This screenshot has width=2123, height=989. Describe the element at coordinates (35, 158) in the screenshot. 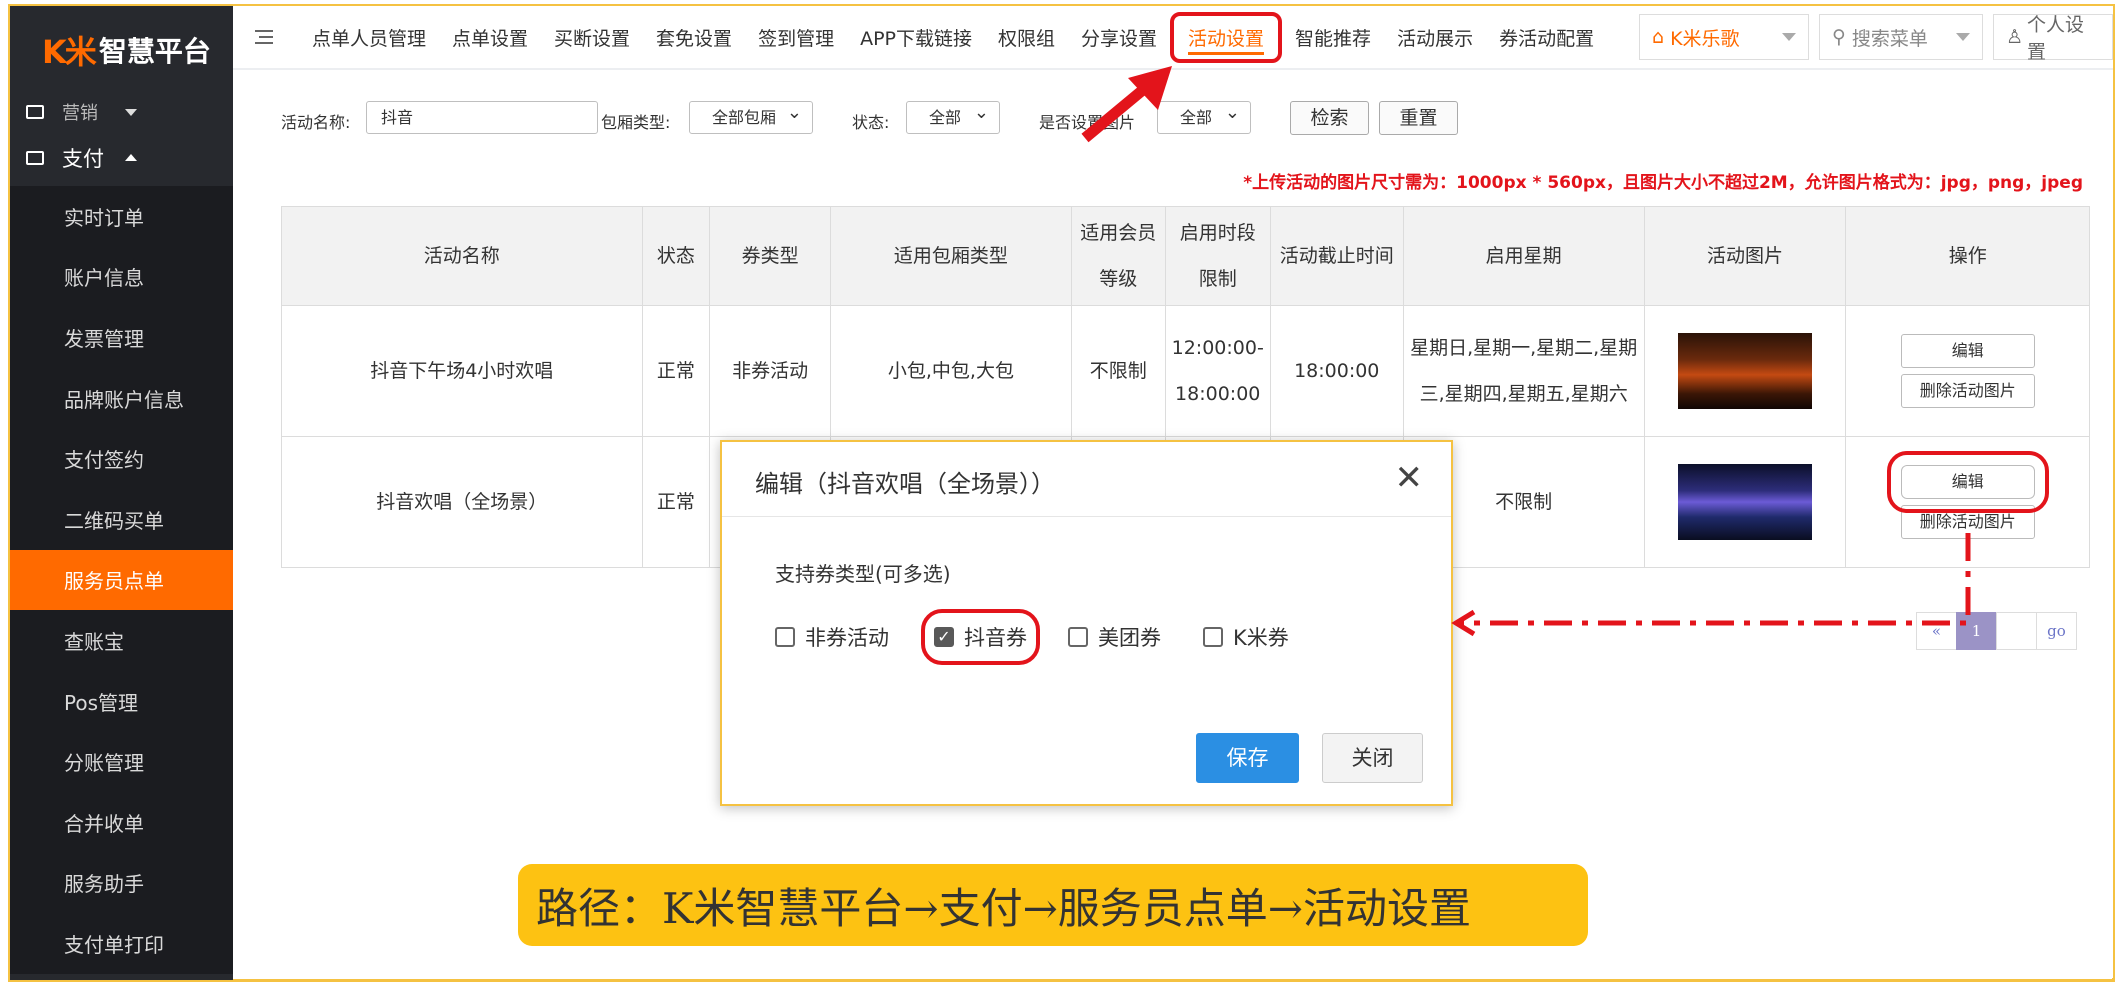

I see `money-icon` at that location.